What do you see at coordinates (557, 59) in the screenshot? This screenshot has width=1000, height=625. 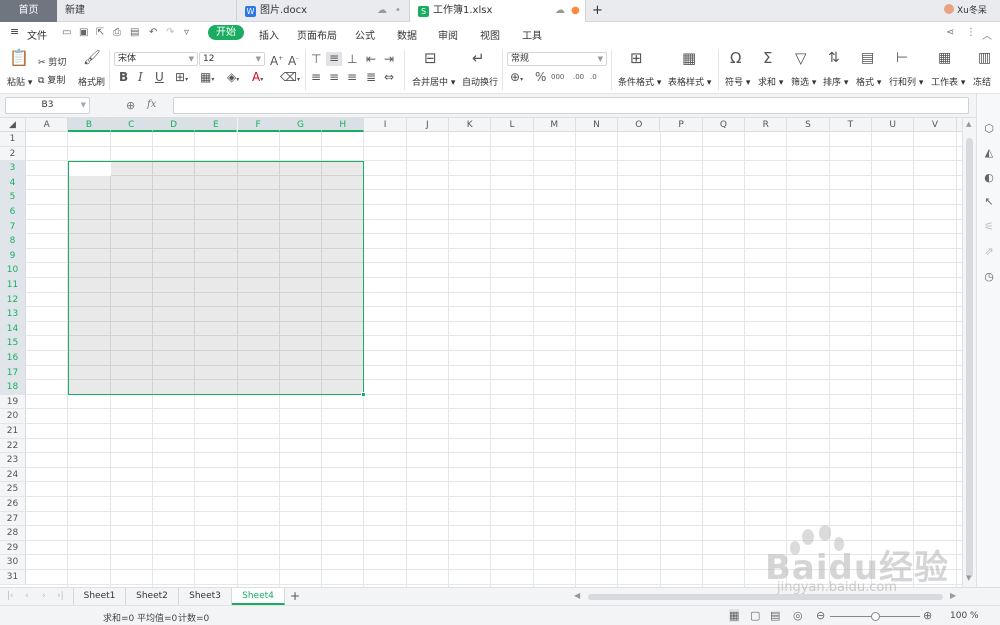 I see `number-format-select: 常规 ▼` at bounding box center [557, 59].